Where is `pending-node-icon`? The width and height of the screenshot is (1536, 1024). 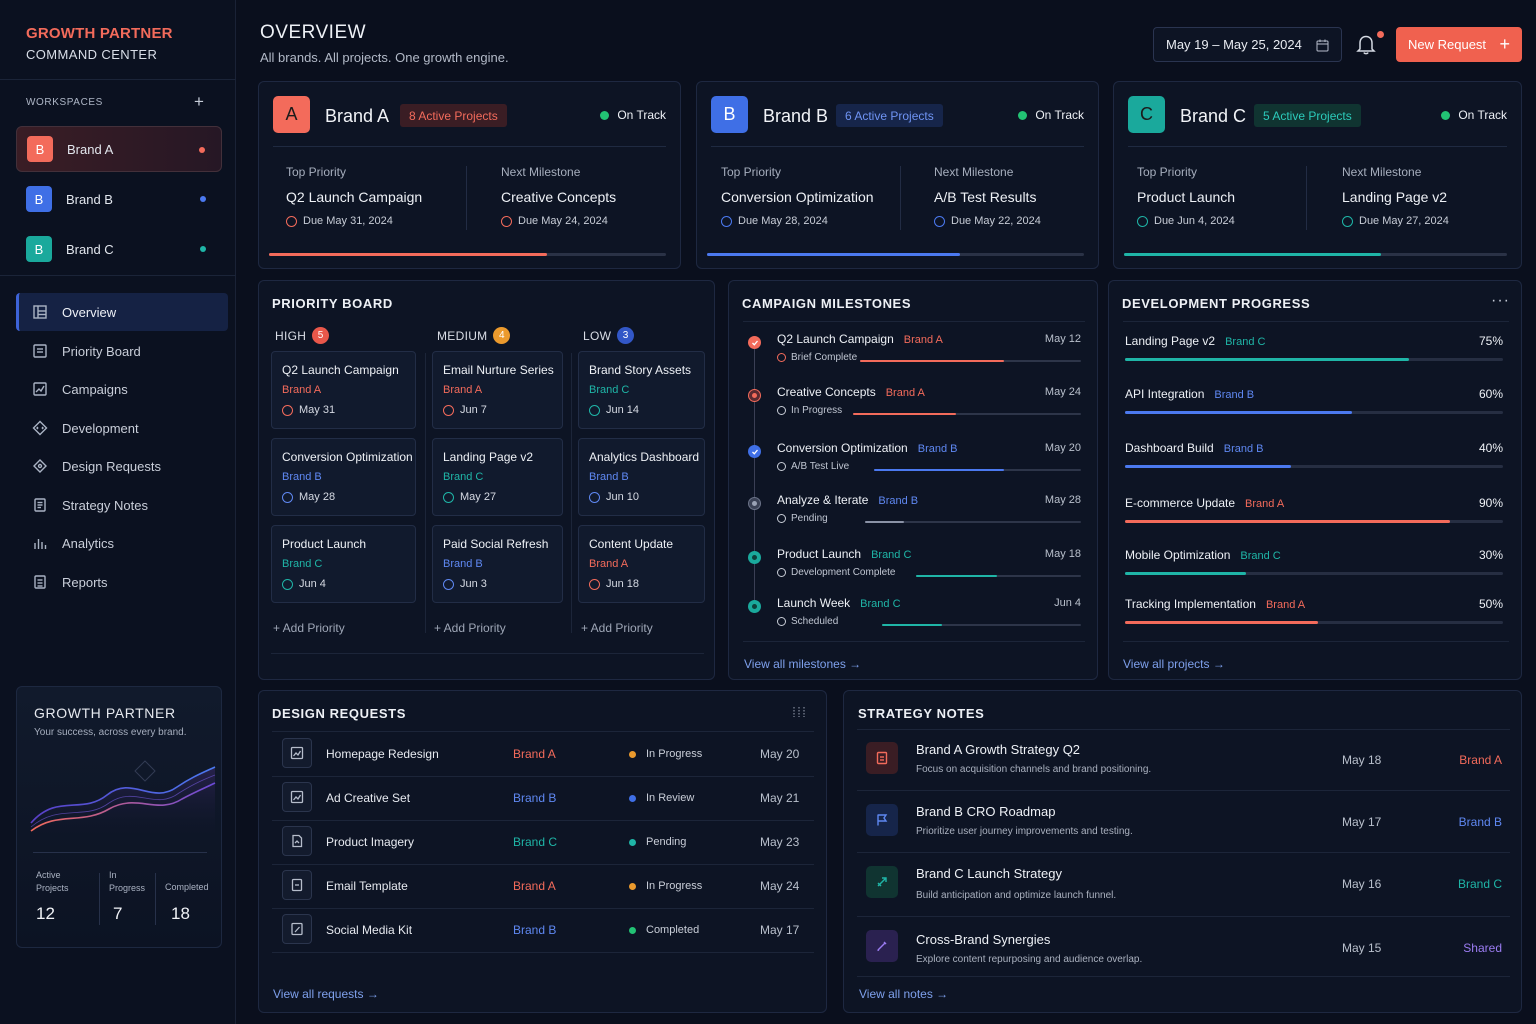
pending-node-icon is located at coordinates (754, 503).